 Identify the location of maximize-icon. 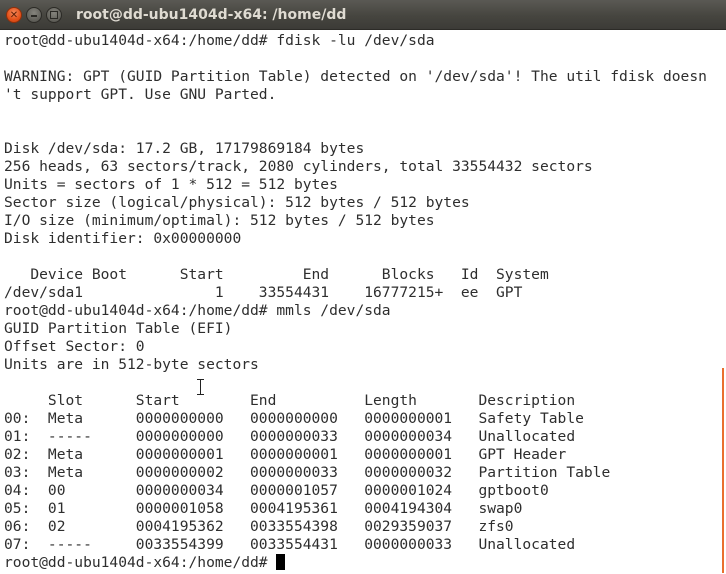
(54, 15).